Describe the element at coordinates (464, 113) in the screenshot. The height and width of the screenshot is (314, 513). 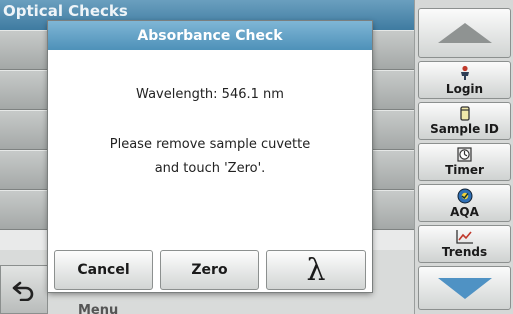
I see `sample-vial-icon` at that location.